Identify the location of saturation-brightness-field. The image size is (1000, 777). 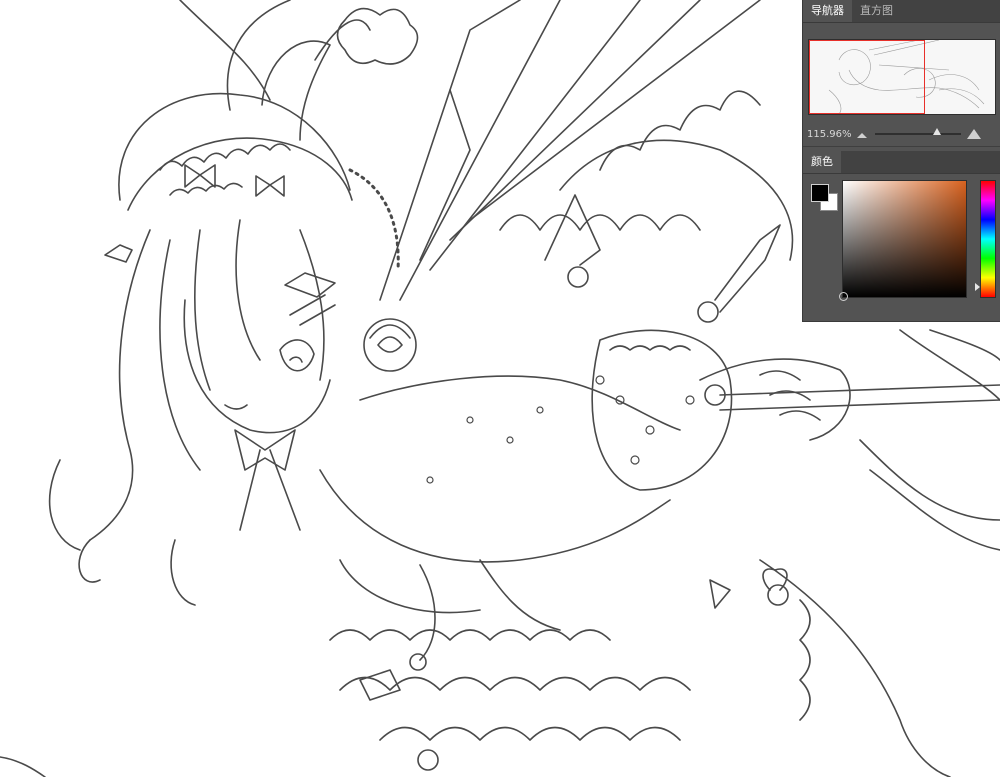
(903, 240).